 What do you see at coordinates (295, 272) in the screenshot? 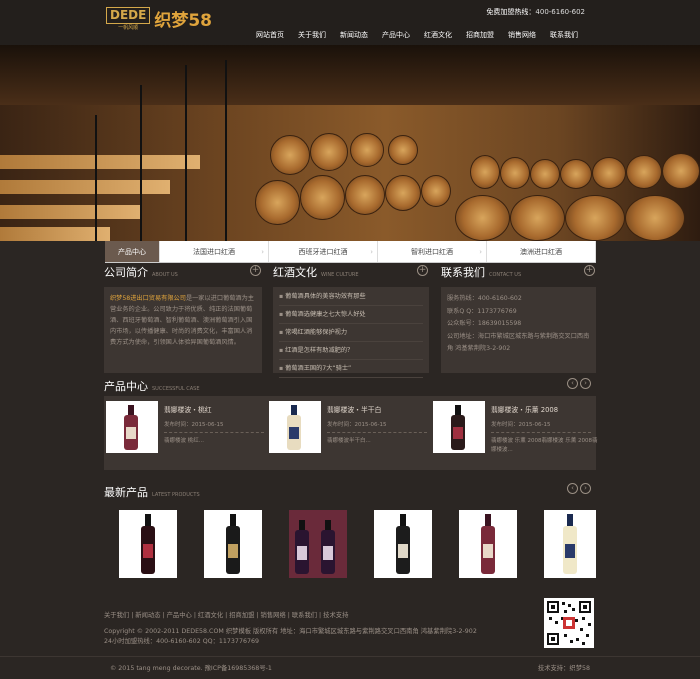
I see `culture-title: 红酒文化` at bounding box center [295, 272].